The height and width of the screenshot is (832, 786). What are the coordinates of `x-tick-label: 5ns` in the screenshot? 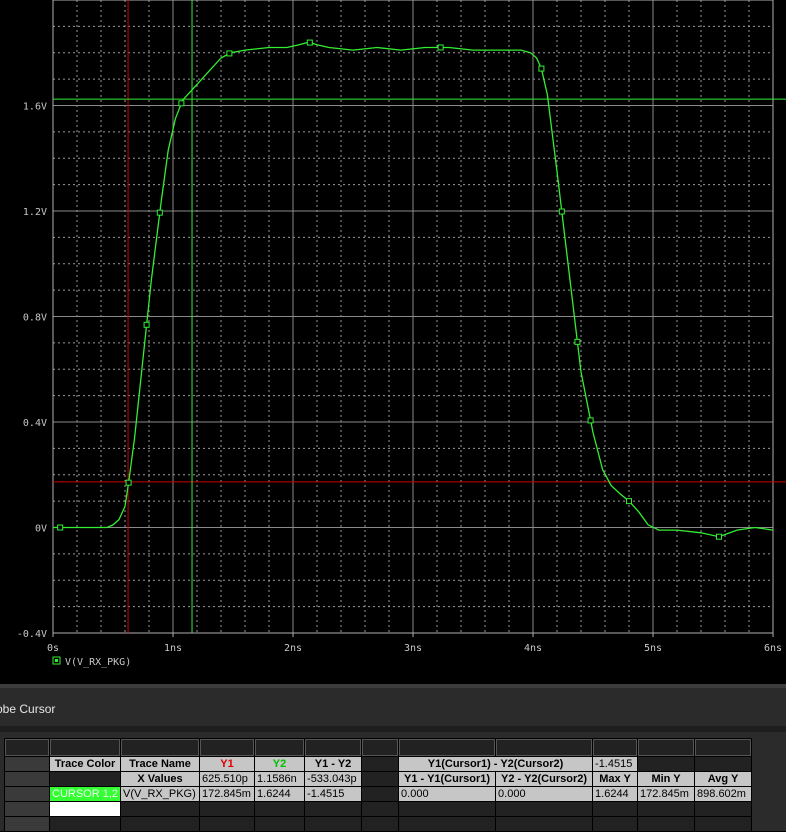 It's located at (653, 648).